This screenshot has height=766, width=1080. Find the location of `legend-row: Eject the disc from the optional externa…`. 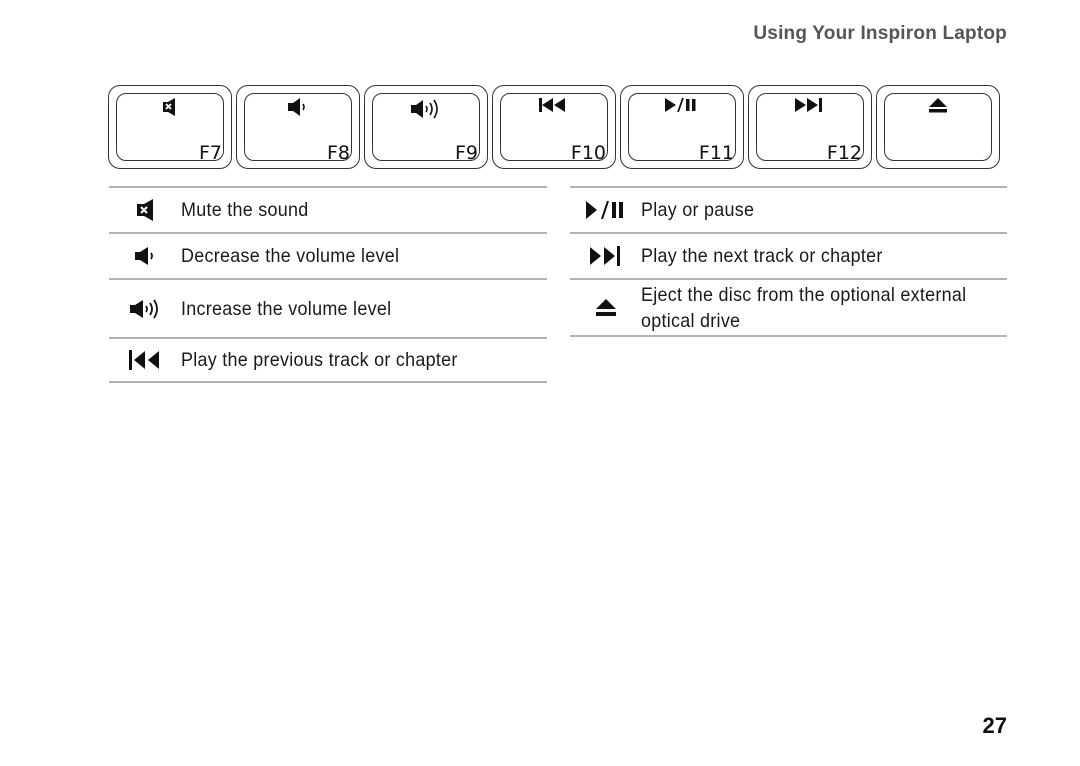

legend-row: Eject the disc from the optional externa… is located at coordinates (788, 307).